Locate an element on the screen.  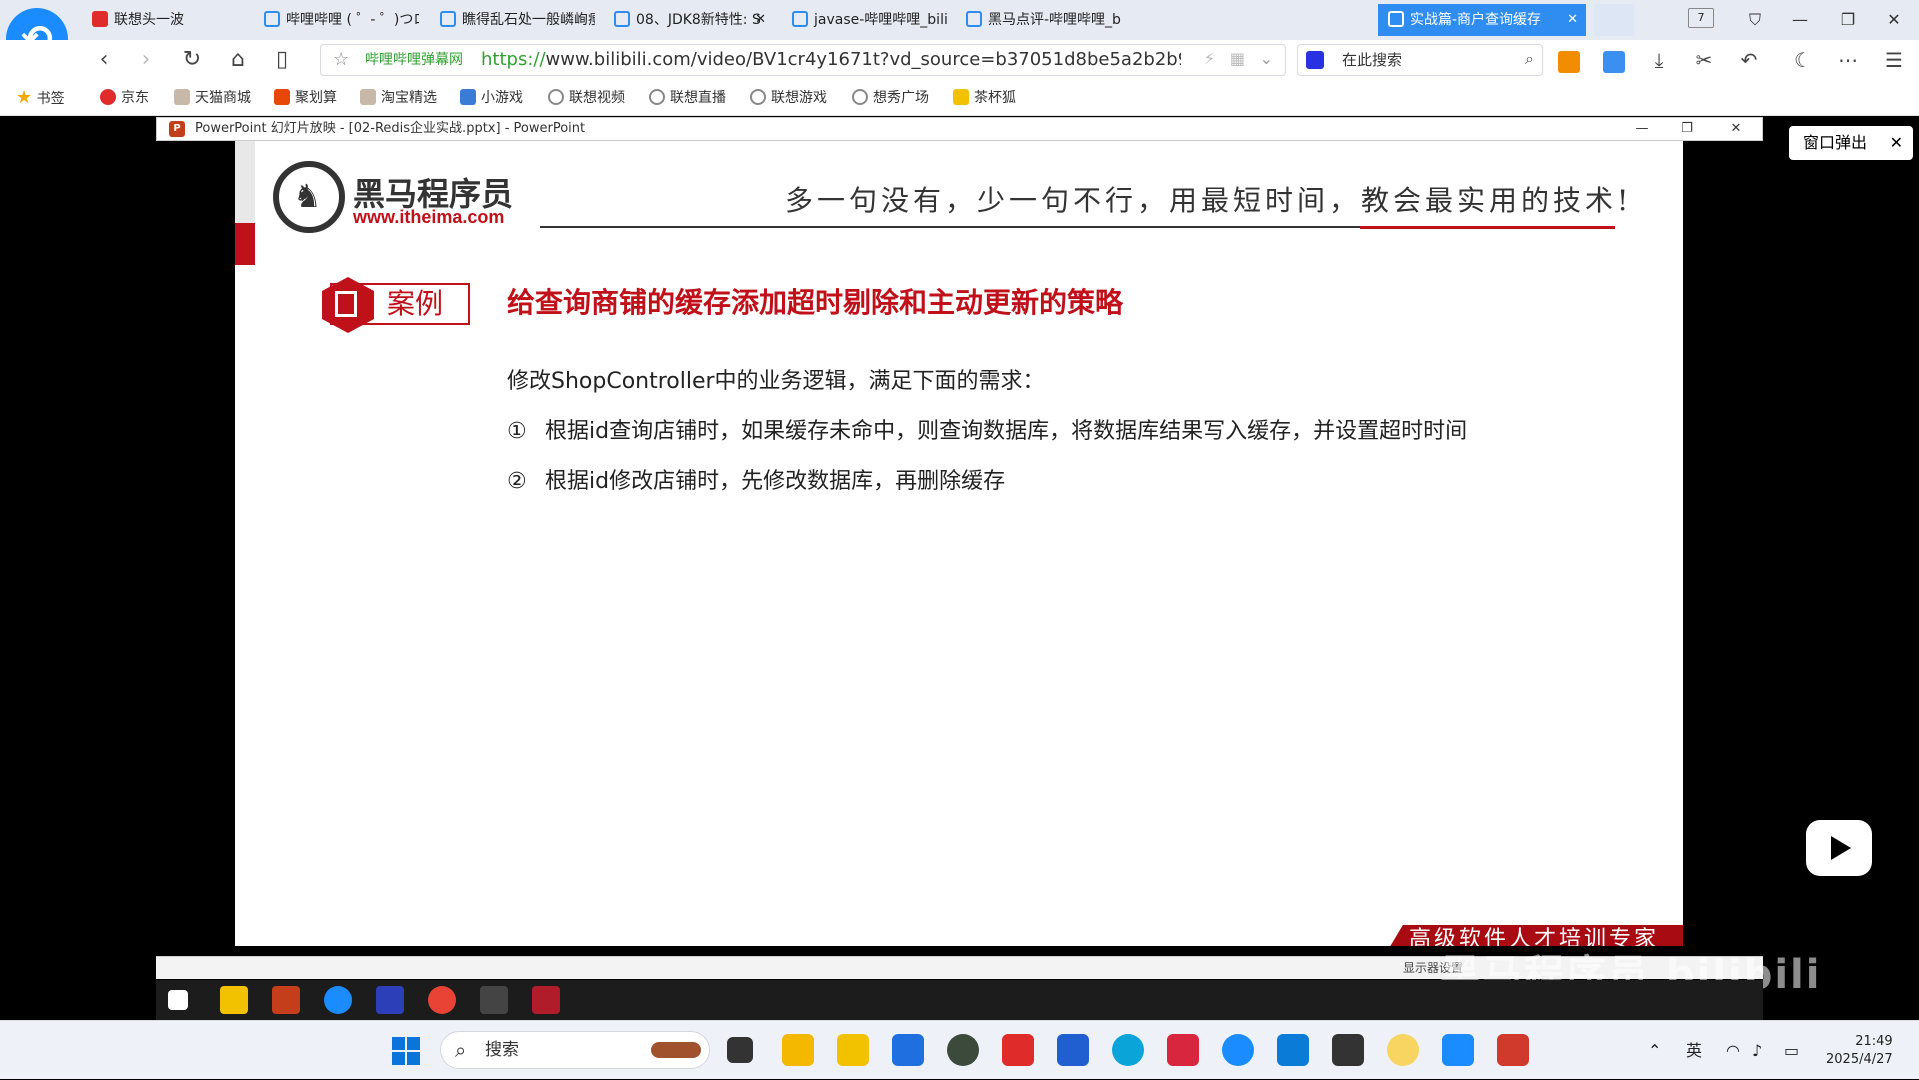
case-title: 给查询商铺的缓存添加超时剔除和主动更新的策略 is located at coordinates (815, 302).